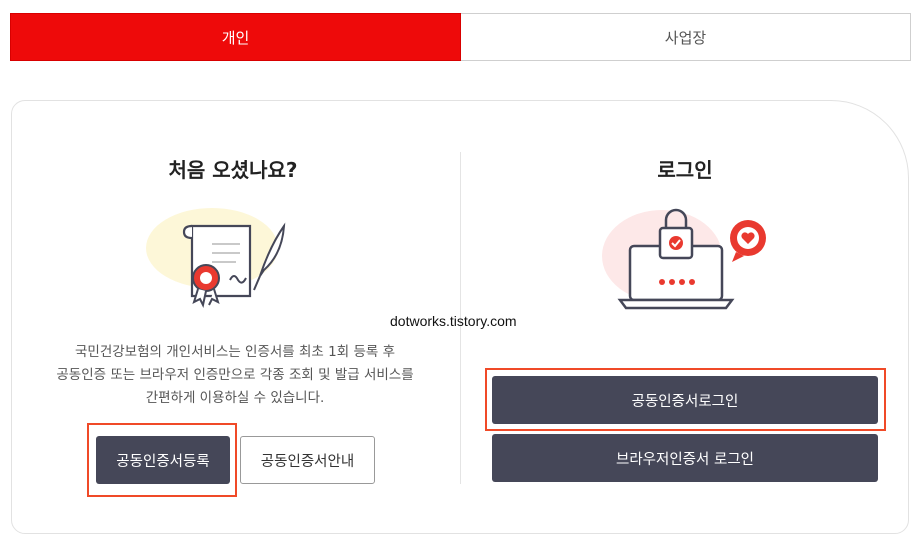 The width and height of the screenshot is (924, 542). Describe the element at coordinates (685, 170) in the screenshot. I see `login-title: 로그인` at that location.